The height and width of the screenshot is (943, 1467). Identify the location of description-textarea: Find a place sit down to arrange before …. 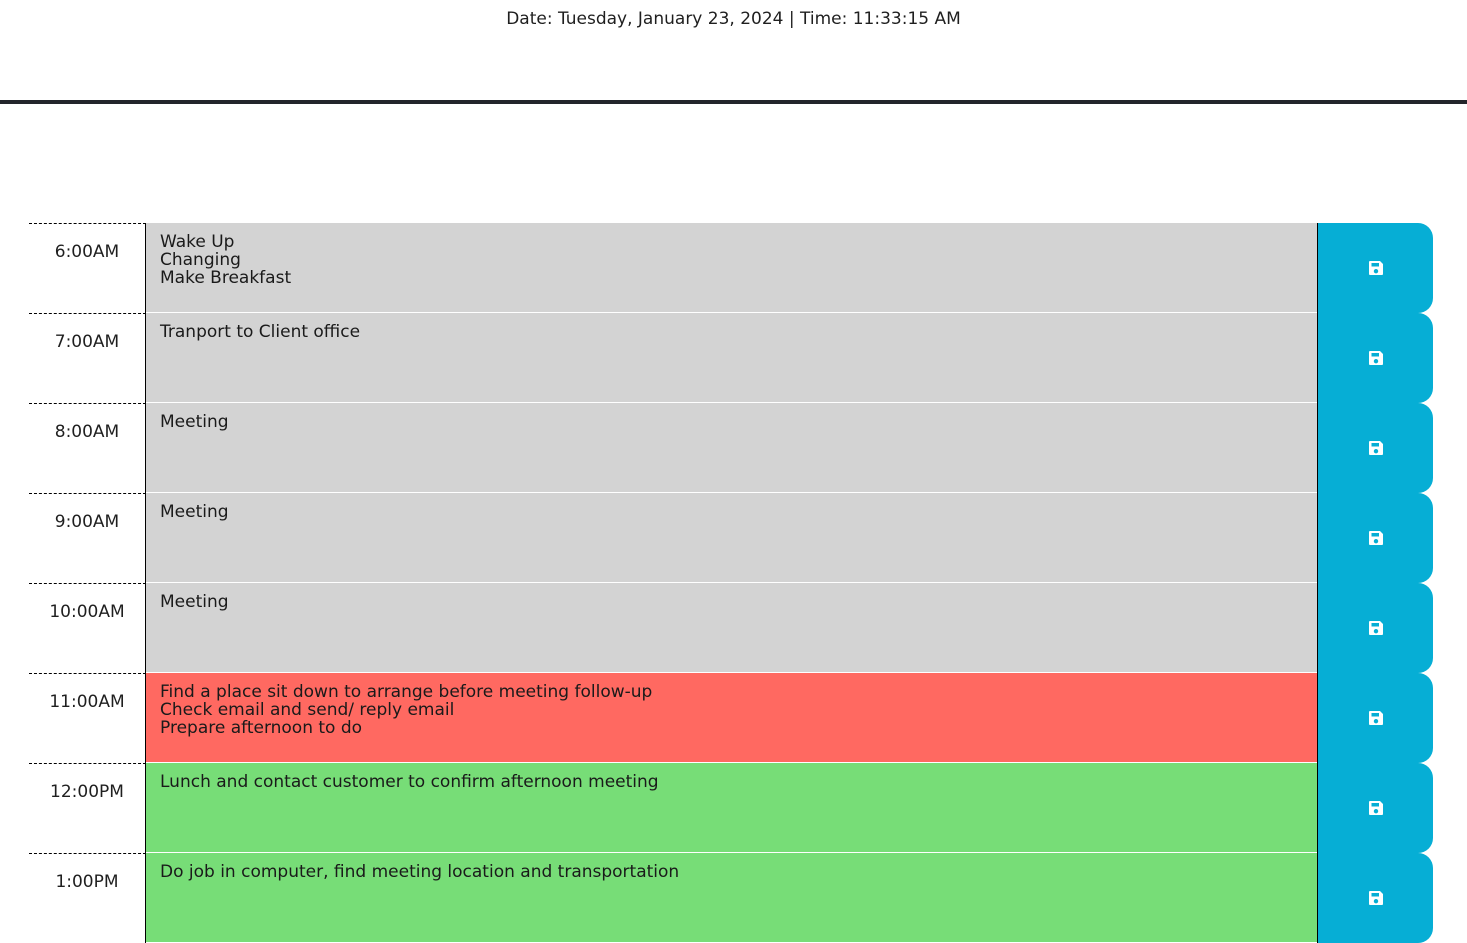
(731, 718).